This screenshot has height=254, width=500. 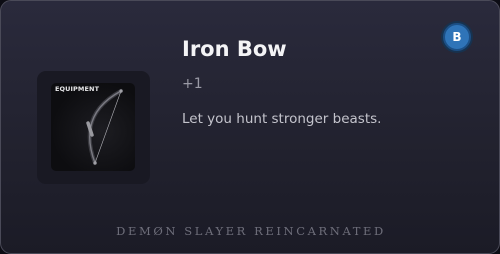 I want to click on equipment-tag: EQUIPMENT, so click(x=77, y=89).